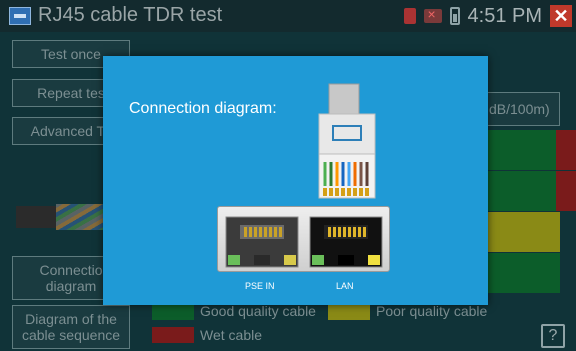  I want to click on cable-plug, so click(36, 217).